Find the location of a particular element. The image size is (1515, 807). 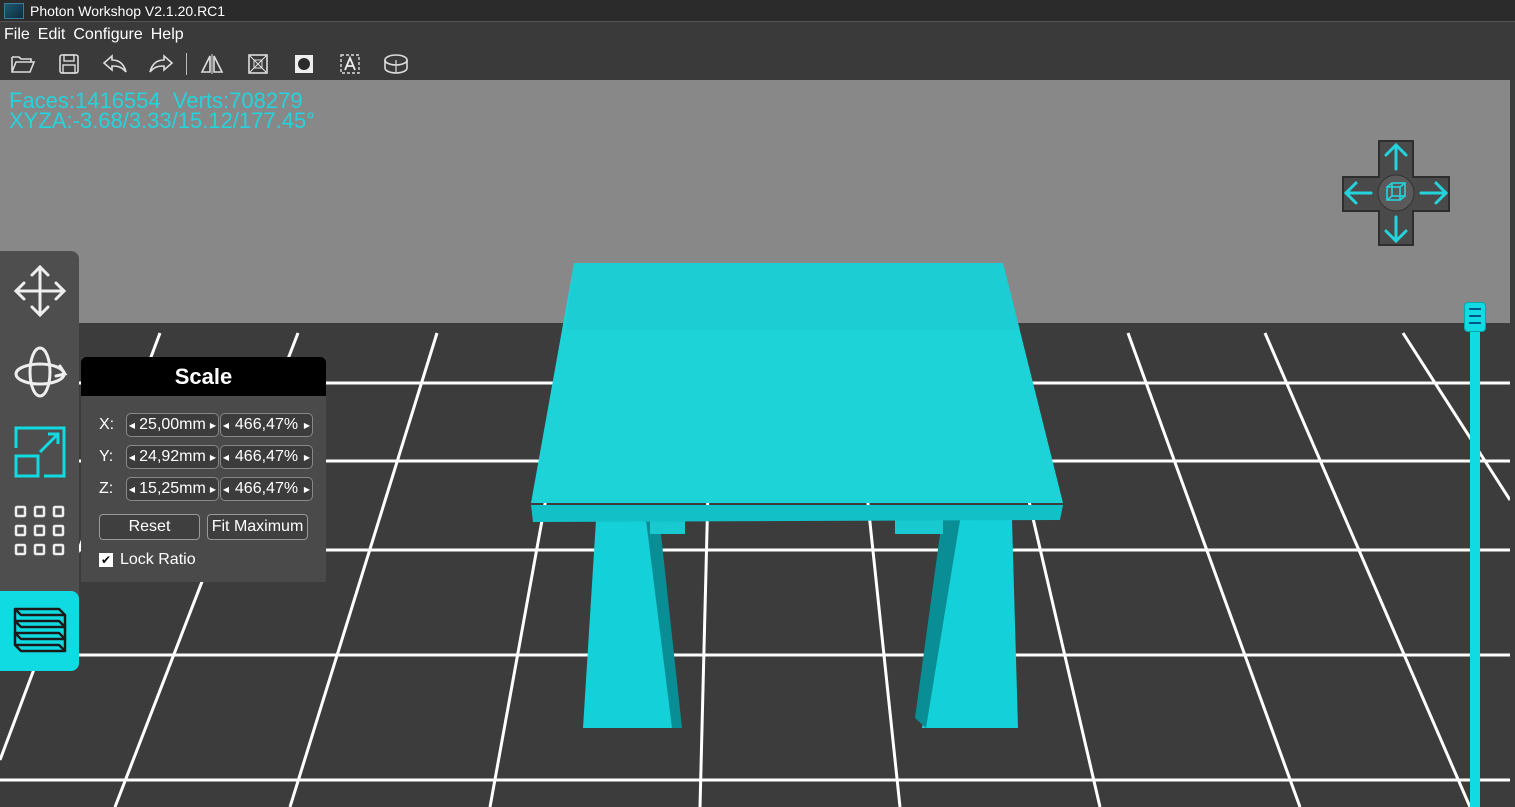

z-scale-percent-spinbox: ◀ 466,47% ▶ is located at coordinates (266, 489).